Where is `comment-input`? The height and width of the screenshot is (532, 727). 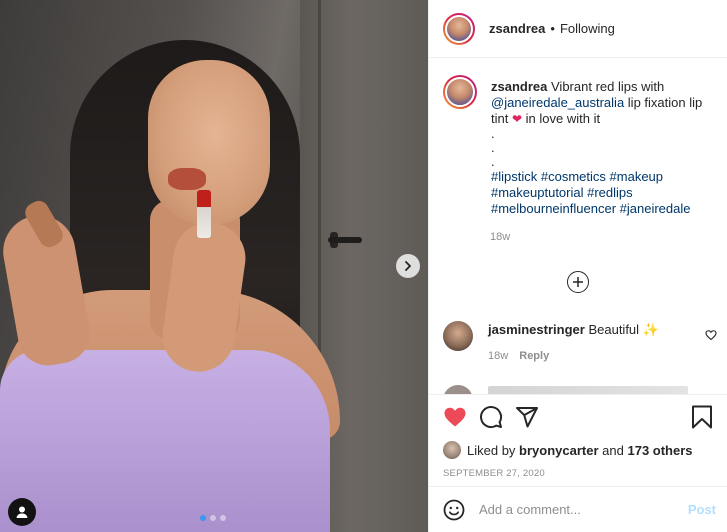 comment-input is located at coordinates (583, 509).